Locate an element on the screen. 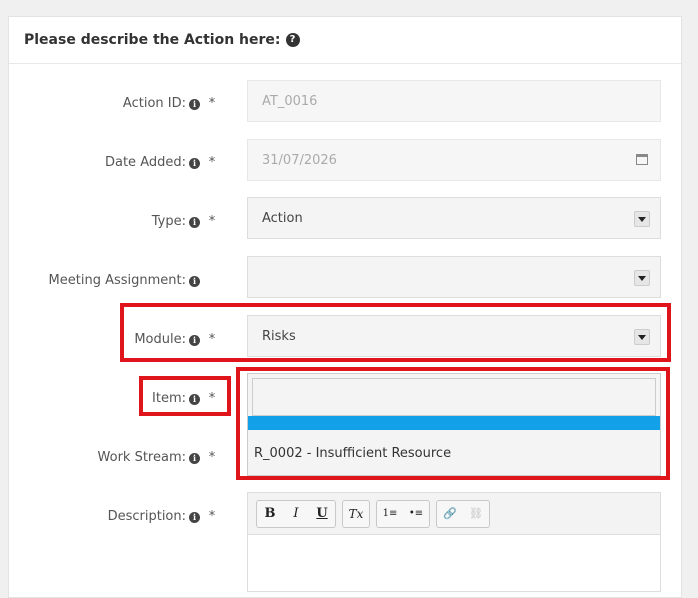 The width and height of the screenshot is (698, 598). link-group: 🔗 ⛓ is located at coordinates (463, 513).